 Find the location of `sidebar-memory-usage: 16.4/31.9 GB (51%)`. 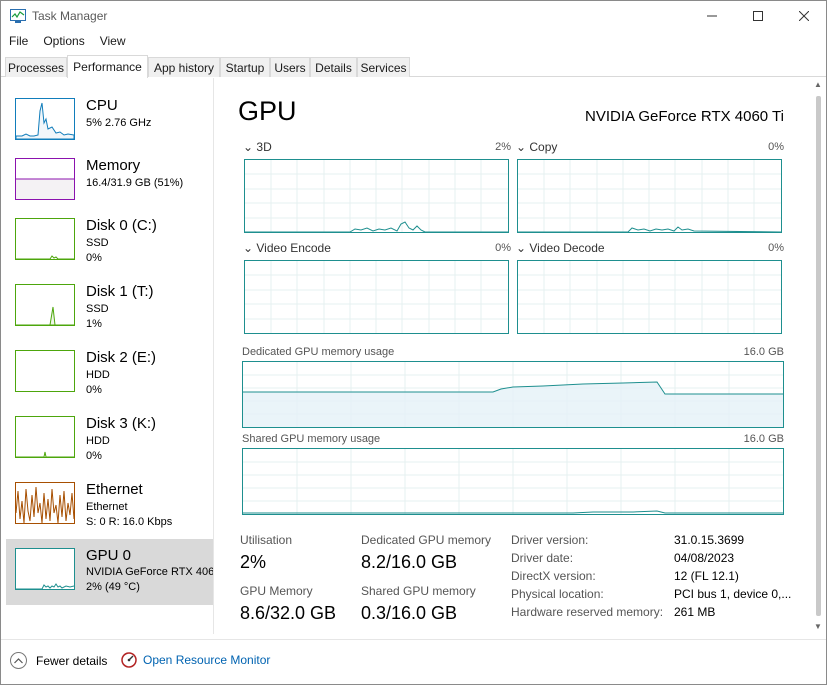

sidebar-memory-usage: 16.4/31.9 GB (51%) is located at coordinates (135, 183).